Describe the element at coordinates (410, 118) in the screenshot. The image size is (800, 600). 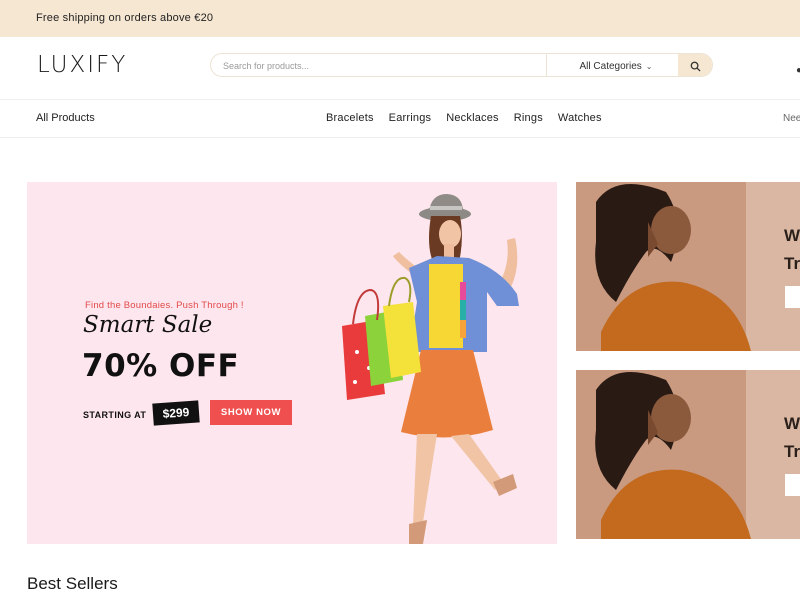
I see `nav-item-earrings: Earrings` at that location.